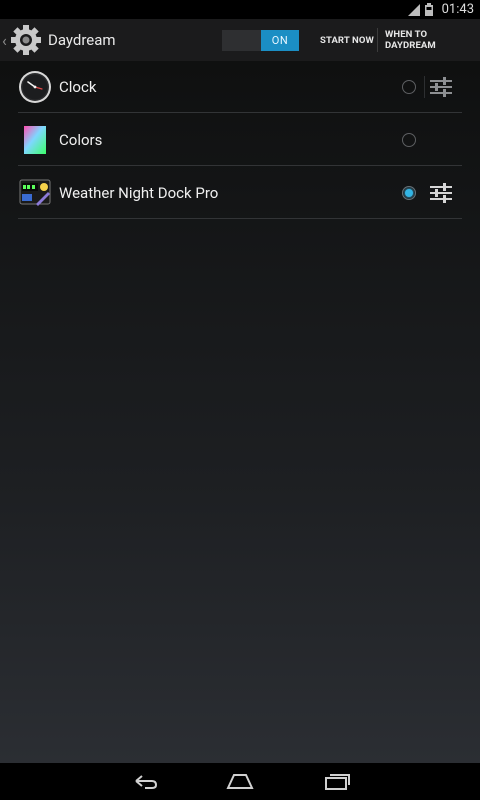 This screenshot has height=800, width=480. I want to click on page-title: Daydream, so click(82, 40).